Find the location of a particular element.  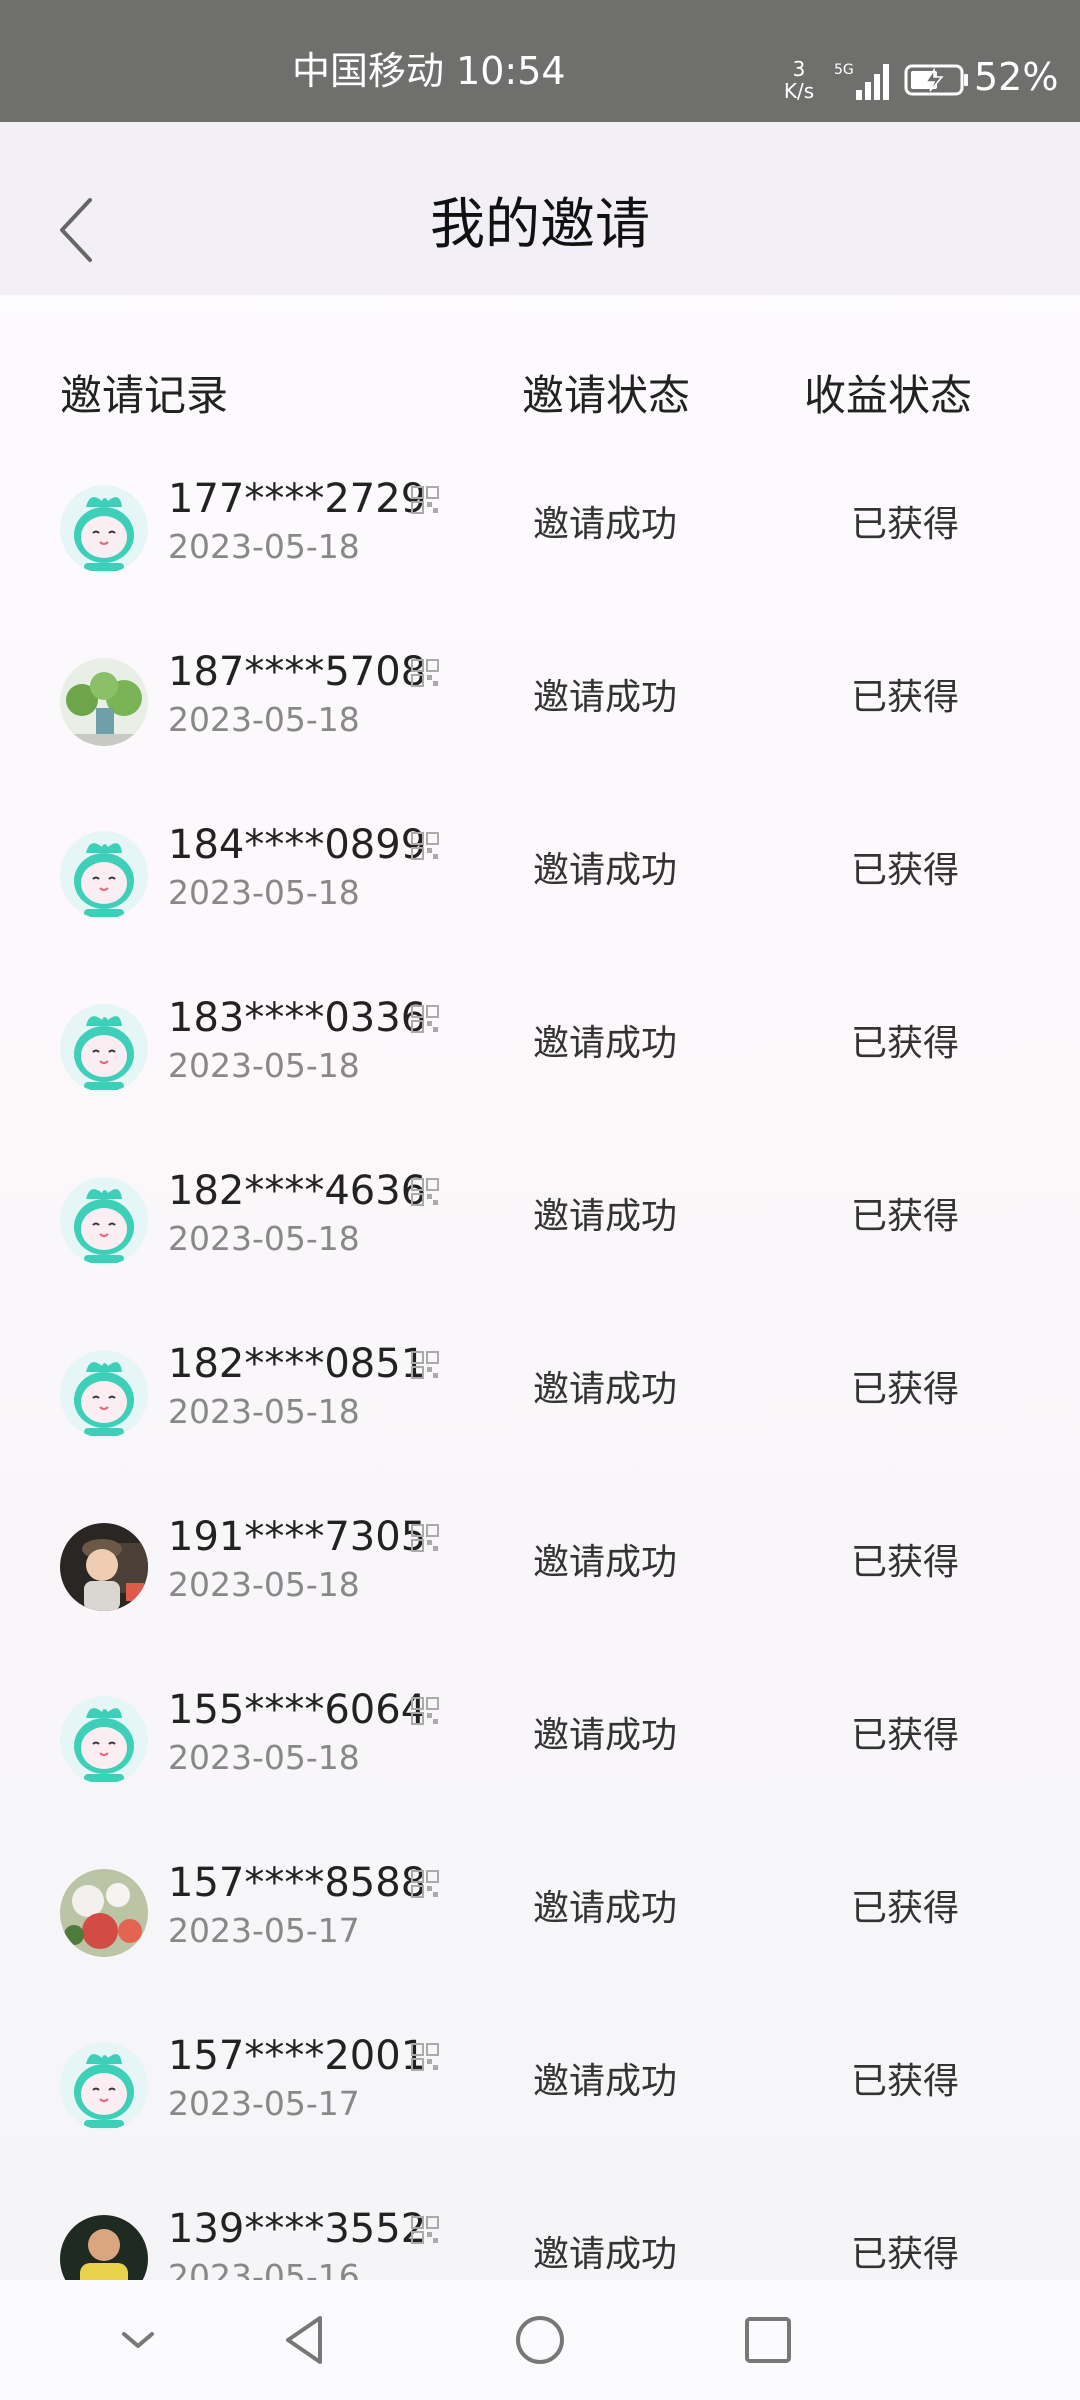

list-item: 182****0851 2023-05-18 邀请成功 已获得 is located at coordinates (540, 1433).